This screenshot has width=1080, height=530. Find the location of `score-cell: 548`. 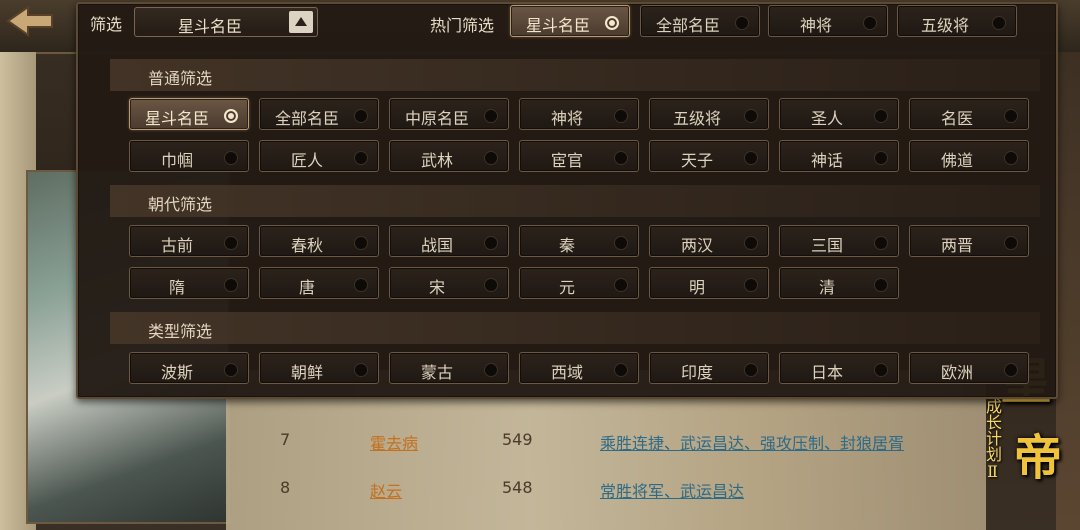

score-cell: 548 is located at coordinates (517, 487).